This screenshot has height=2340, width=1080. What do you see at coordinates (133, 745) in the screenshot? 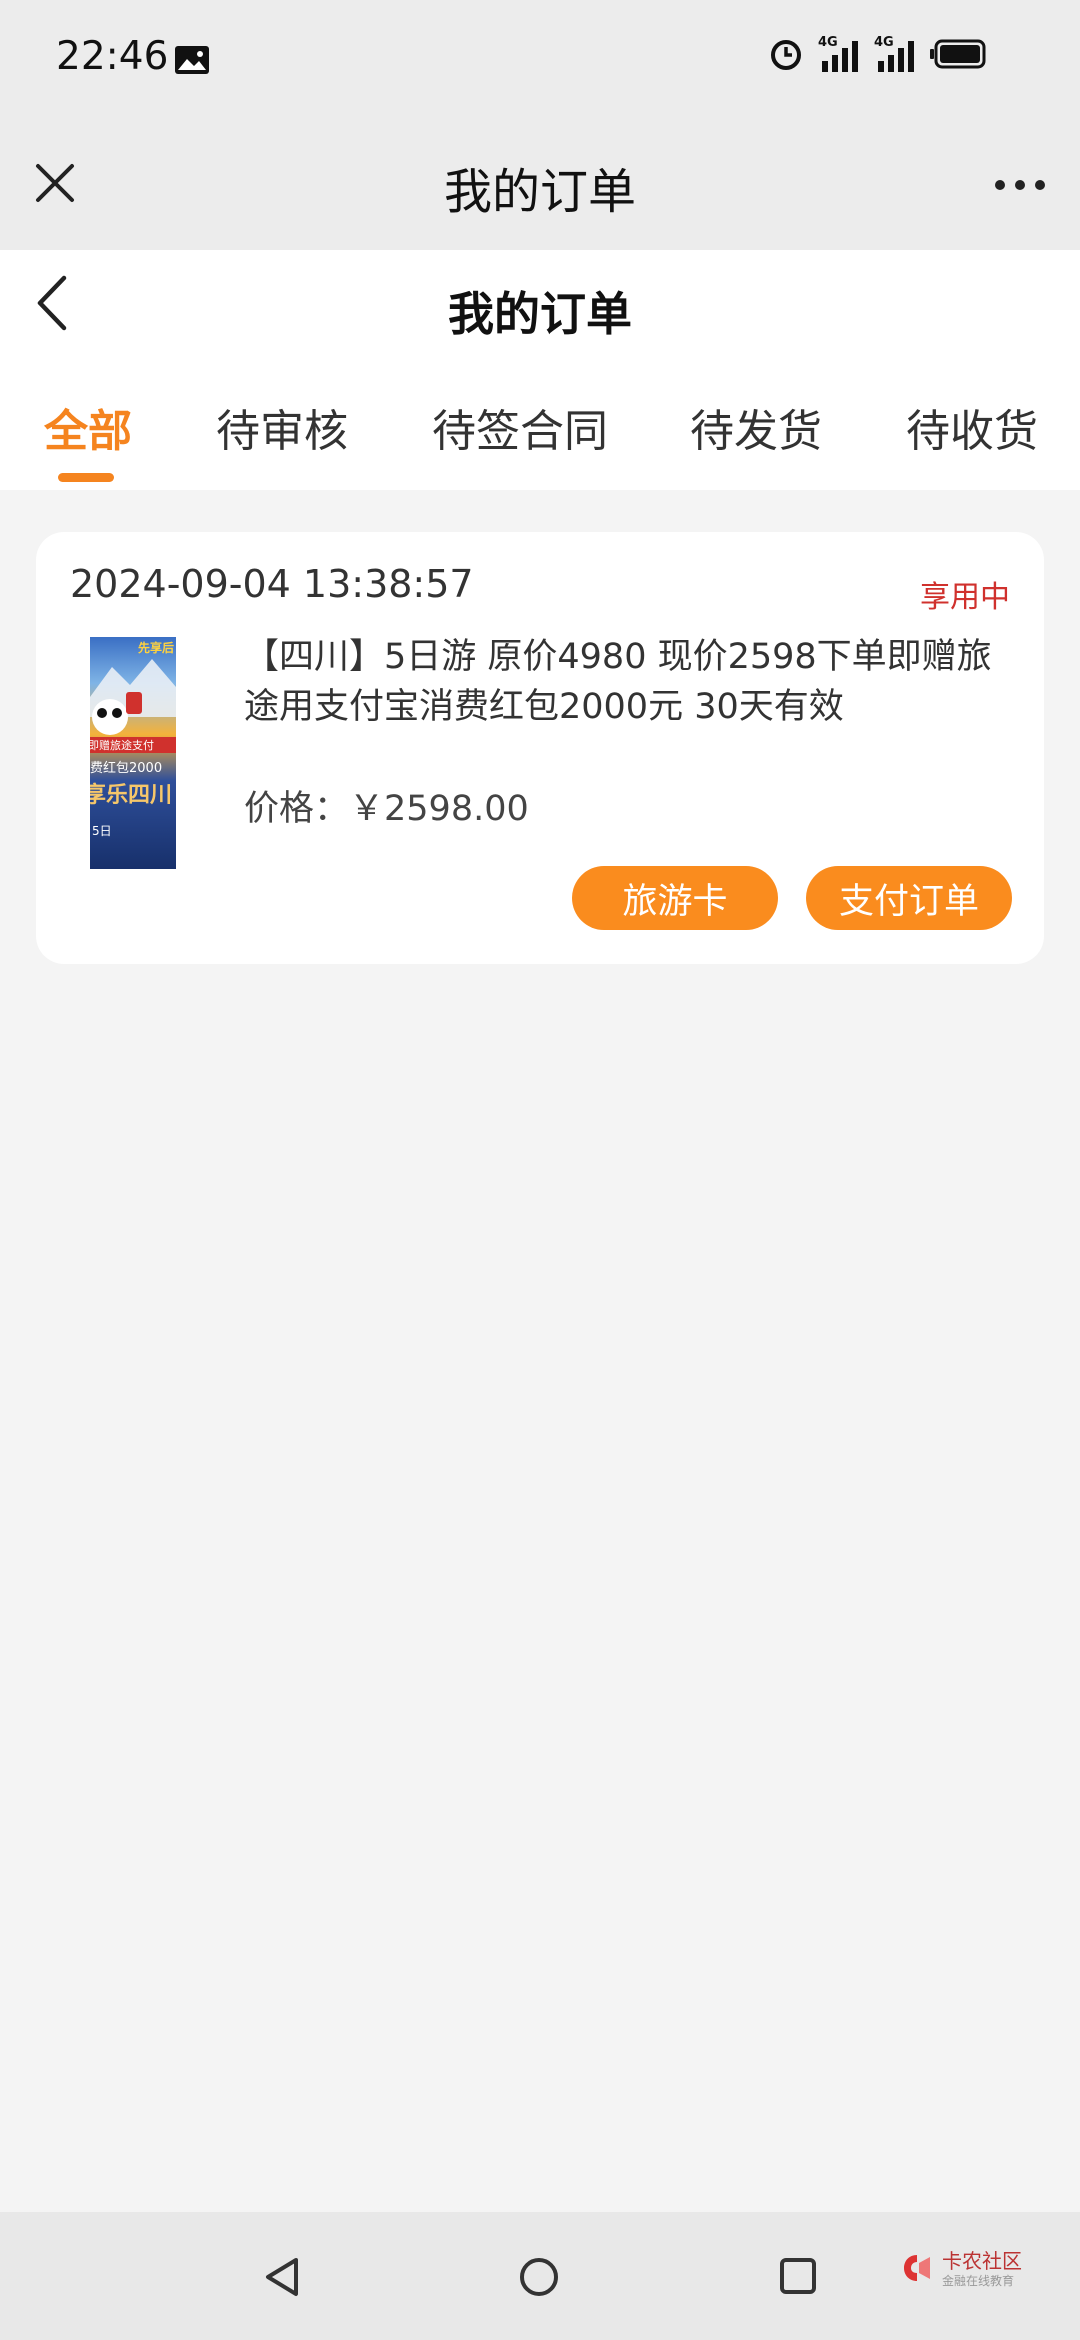
I see `thumb-text: 即赠旅途支付` at bounding box center [133, 745].